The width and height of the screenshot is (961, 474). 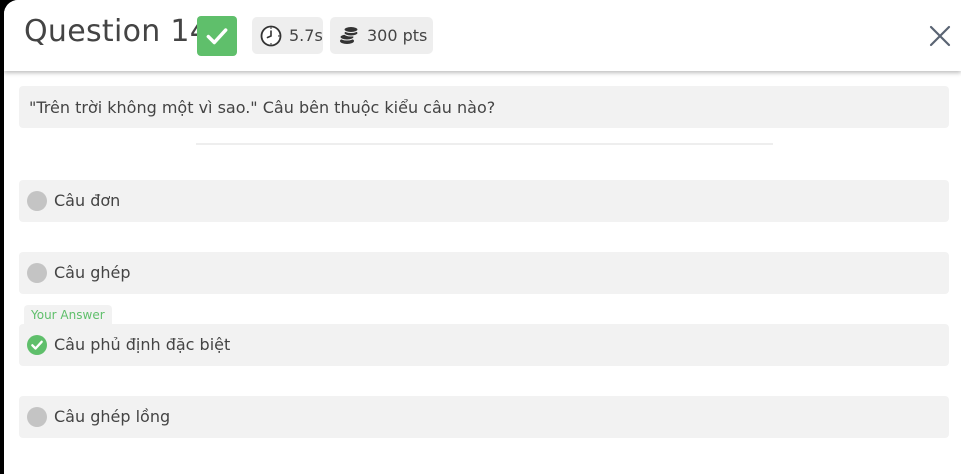 What do you see at coordinates (349, 36) in the screenshot?
I see `coins-icon` at bounding box center [349, 36].